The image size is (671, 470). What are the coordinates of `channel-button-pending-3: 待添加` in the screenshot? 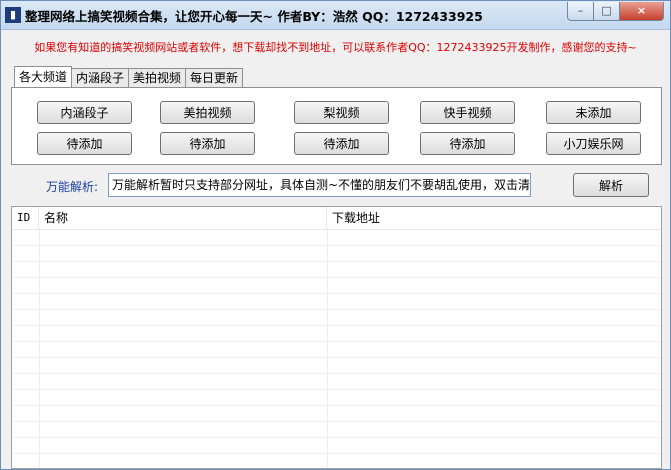 It's located at (341, 143).